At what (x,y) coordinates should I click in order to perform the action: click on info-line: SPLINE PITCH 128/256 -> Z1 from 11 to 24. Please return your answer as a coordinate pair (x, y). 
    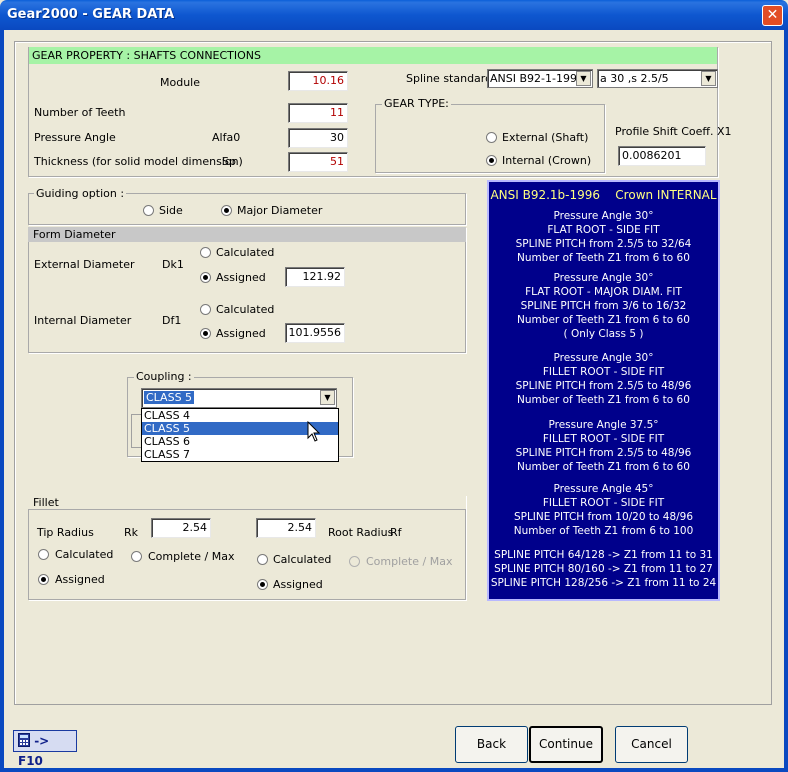
    Looking at the image, I should click on (603, 583).